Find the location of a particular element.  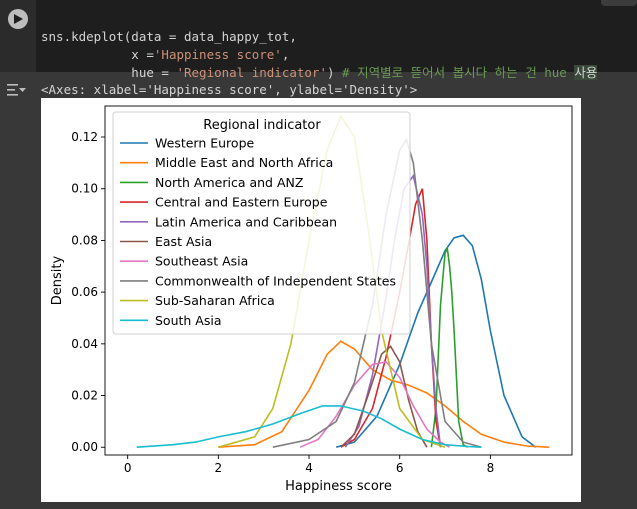

legend-entry: Central and Eastern Europe is located at coordinates (241, 202).